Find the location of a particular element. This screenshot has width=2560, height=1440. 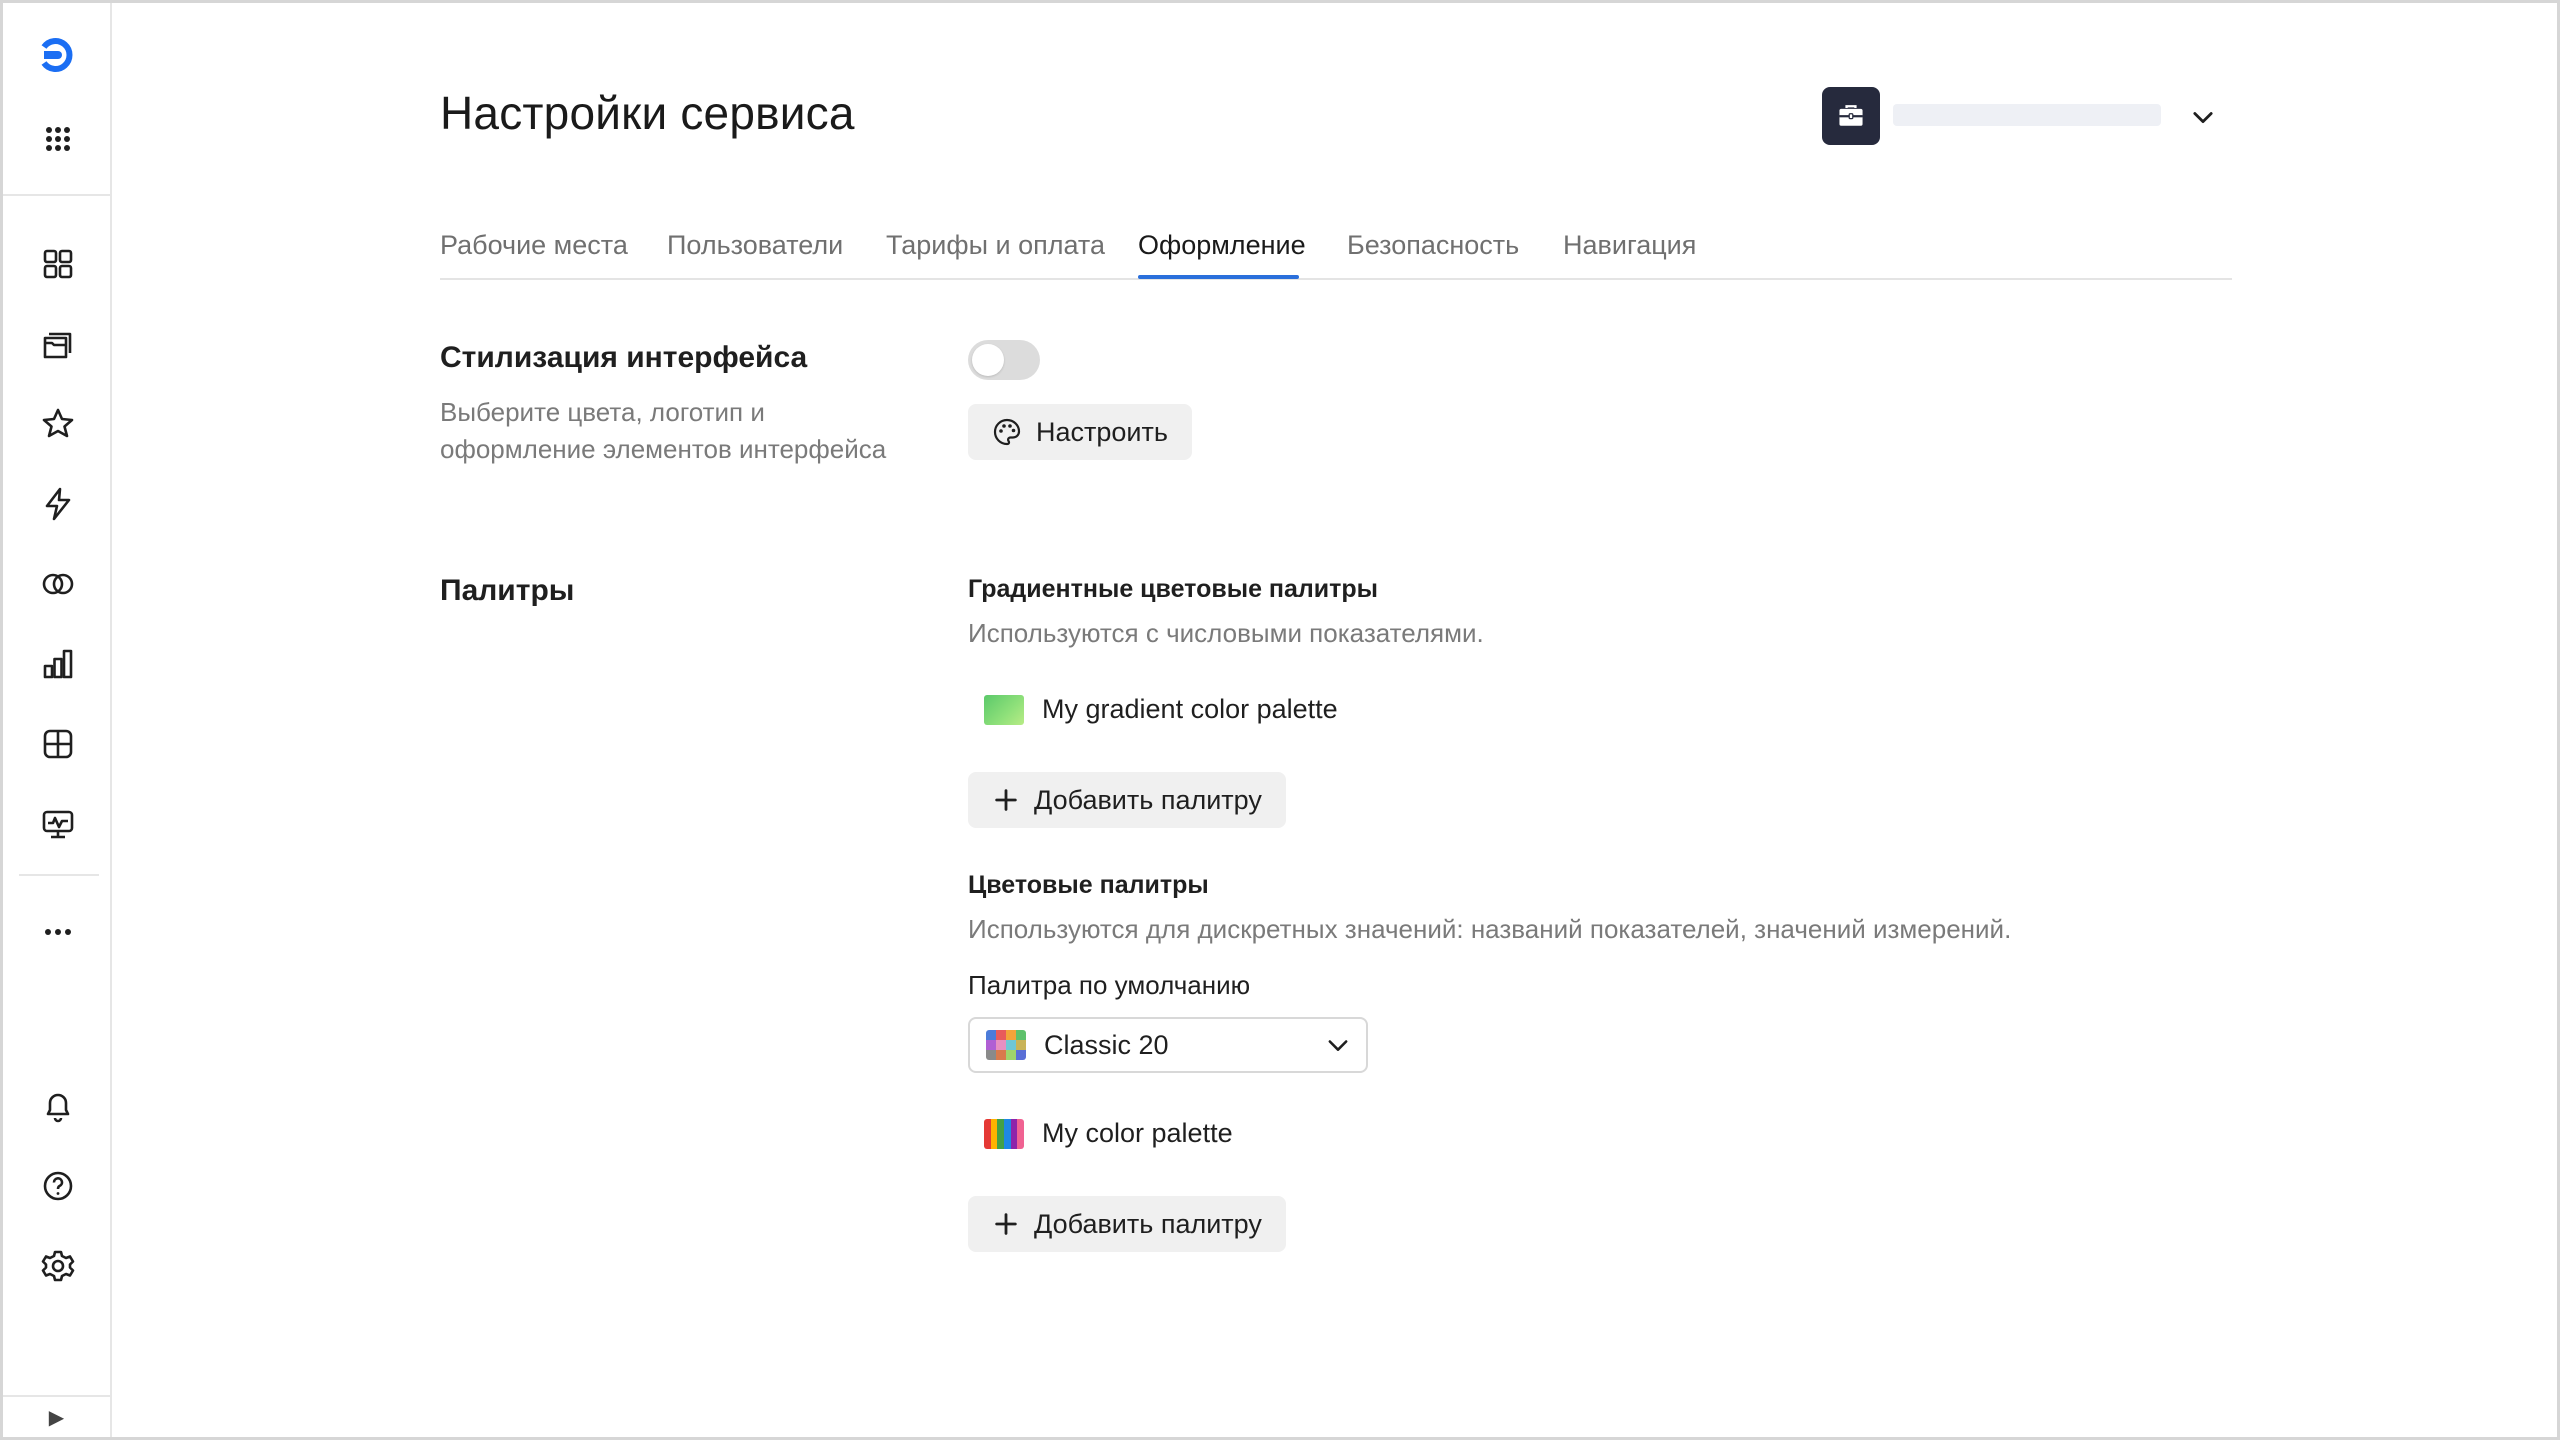

styling-toggle is located at coordinates (1004, 360).